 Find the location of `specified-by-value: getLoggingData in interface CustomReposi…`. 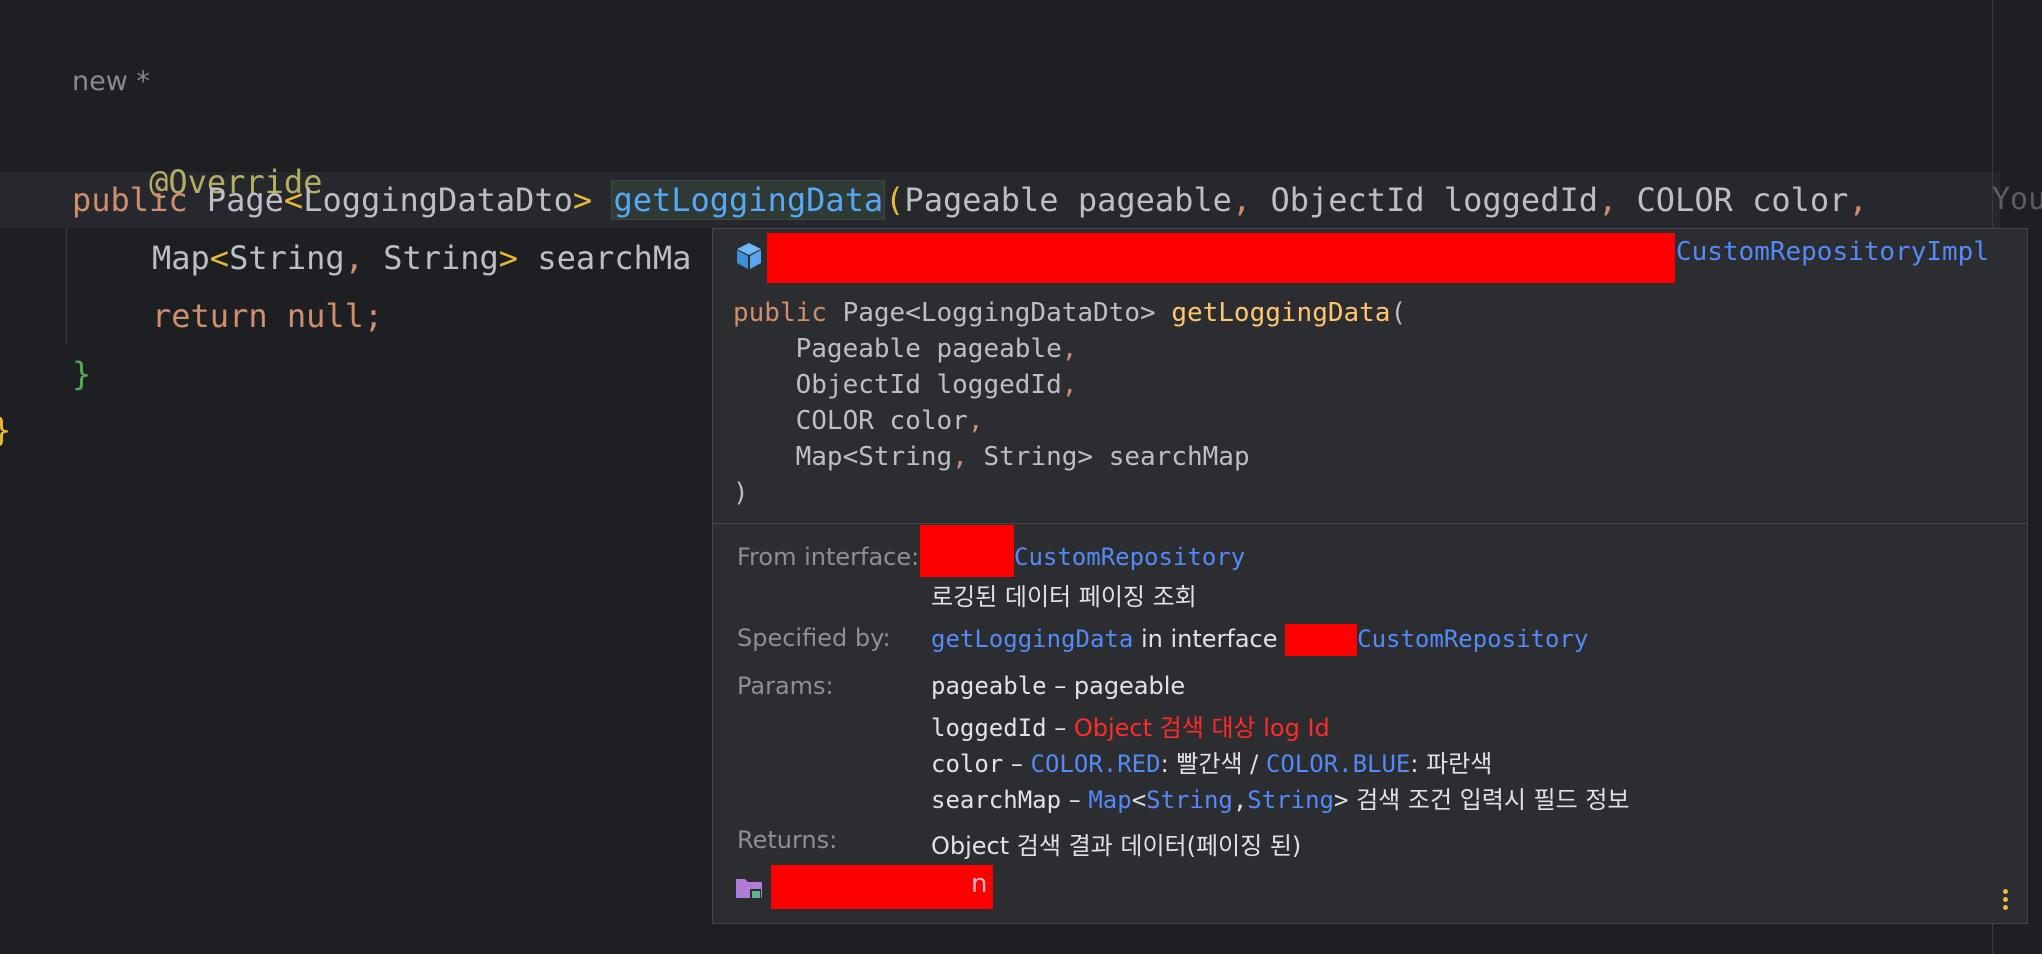

specified-by-value: getLoggingData in interface CustomReposi… is located at coordinates (1259, 640).